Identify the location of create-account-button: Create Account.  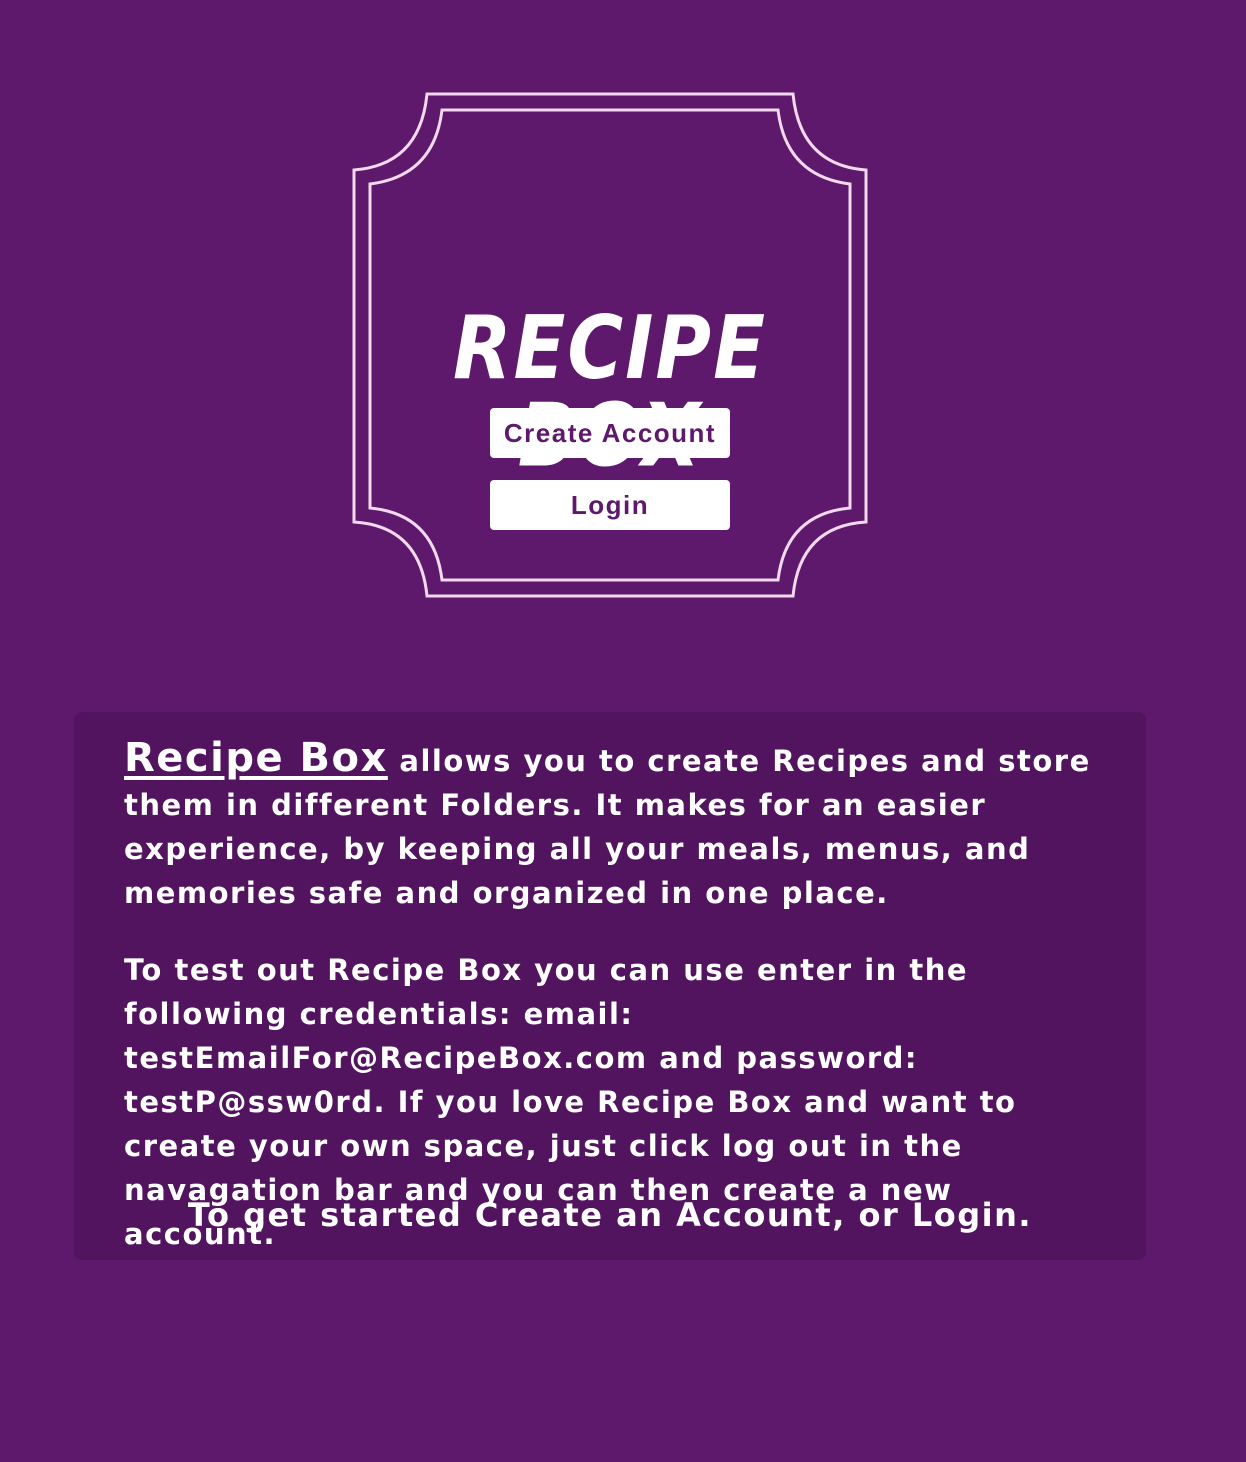
(610, 433).